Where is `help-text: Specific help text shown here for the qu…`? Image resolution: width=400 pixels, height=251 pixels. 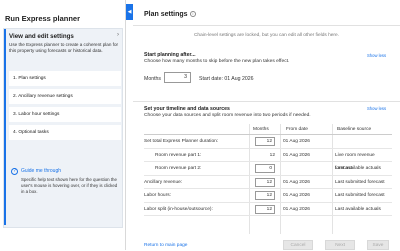
help-text: Specific help text shown here for the qu… is located at coordinates (69, 185).